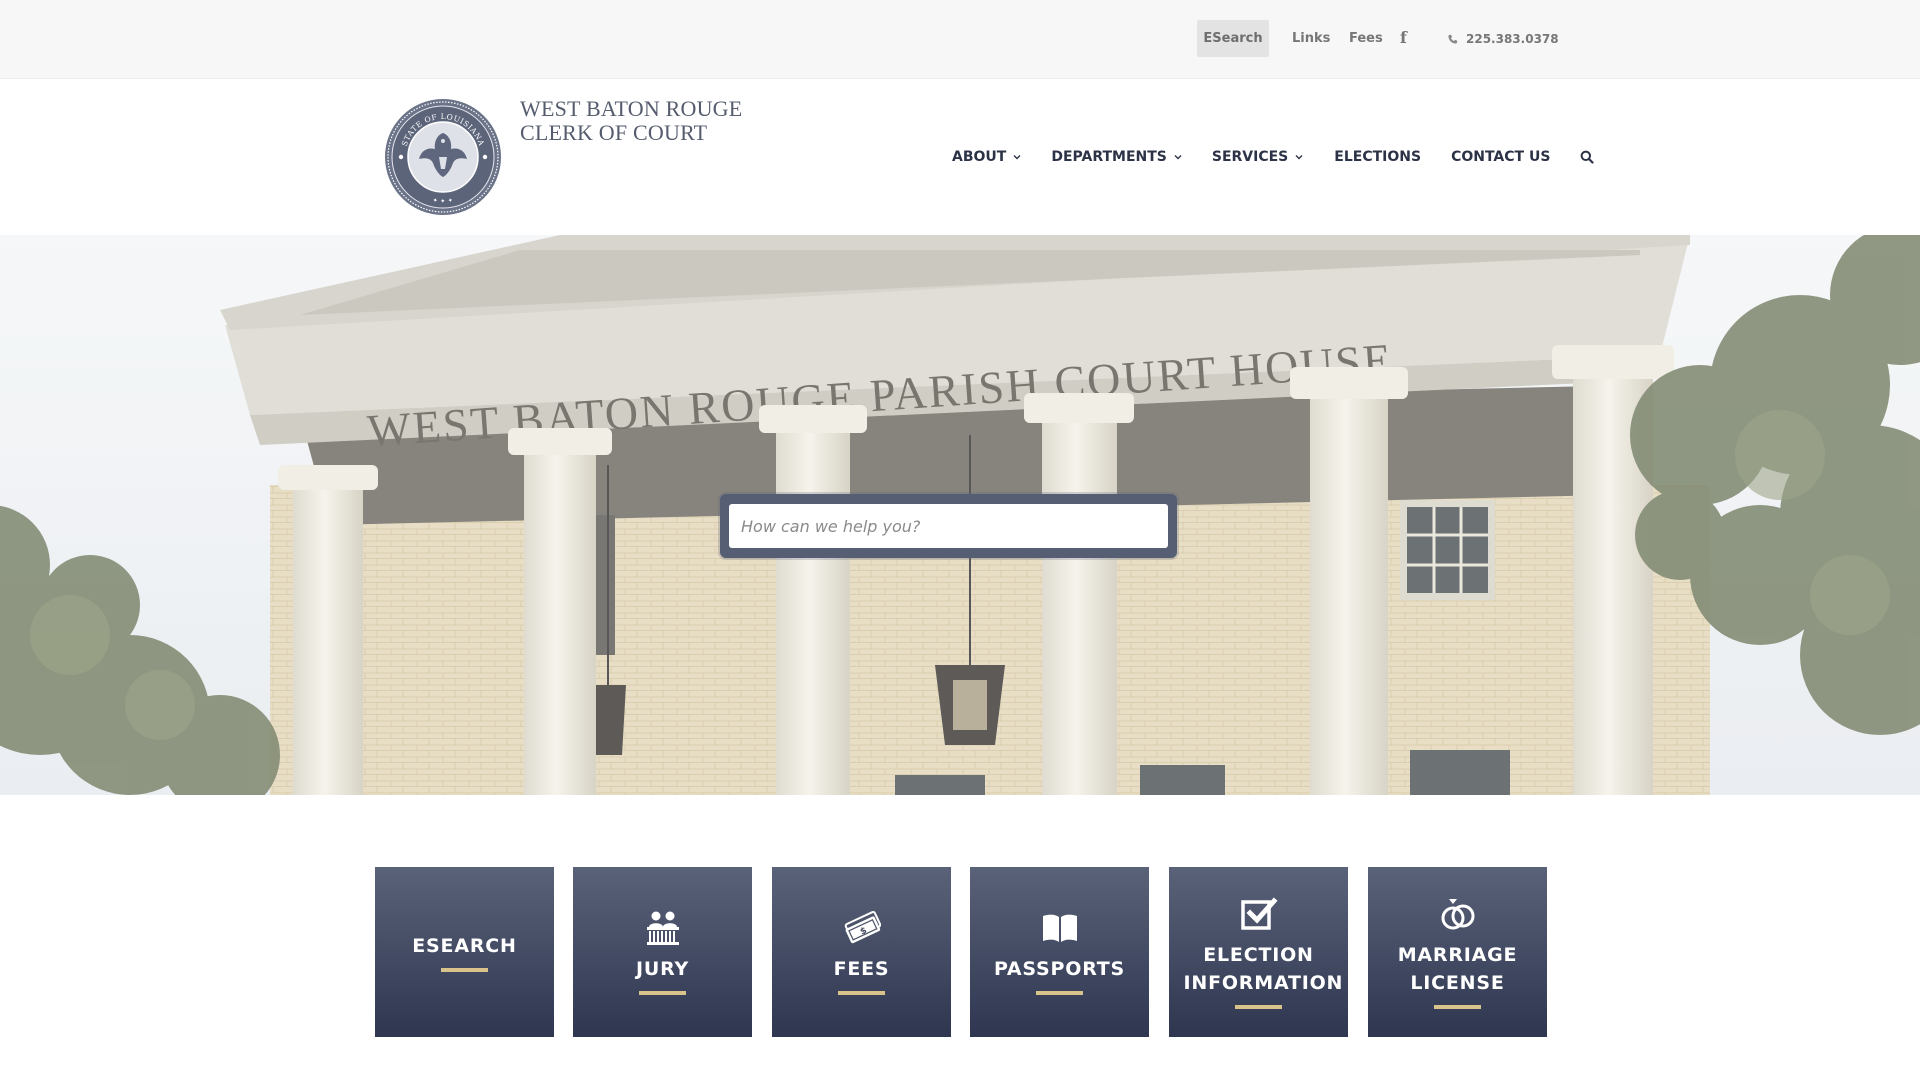 Image resolution: width=1920 pixels, height=1080 pixels. I want to click on site-title-line1: WEST BATON ROUGE, so click(631, 108).